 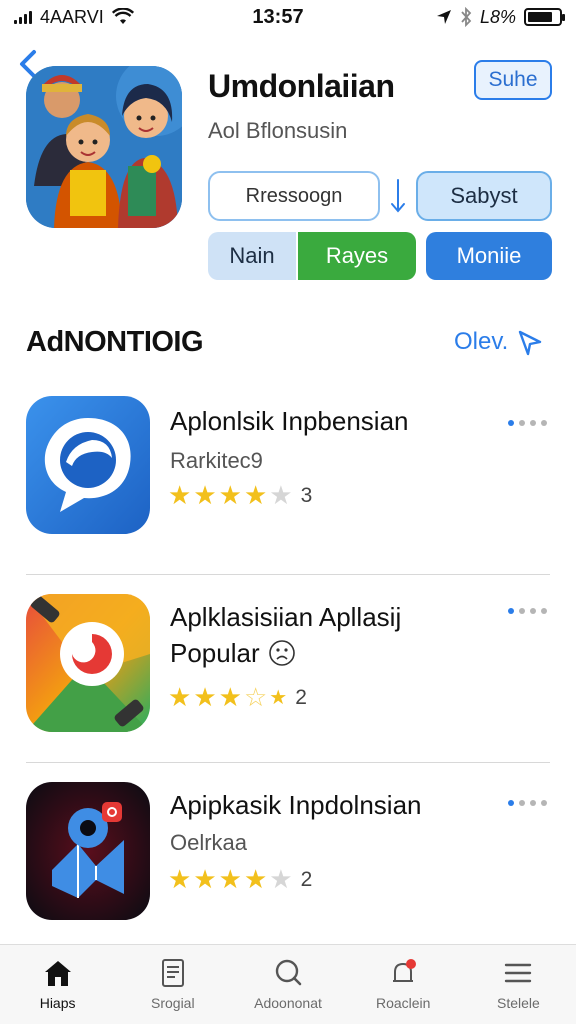 What do you see at coordinates (286, 617) in the screenshot?
I see `app-row-title: Aplklasisiian Apllasij` at bounding box center [286, 617].